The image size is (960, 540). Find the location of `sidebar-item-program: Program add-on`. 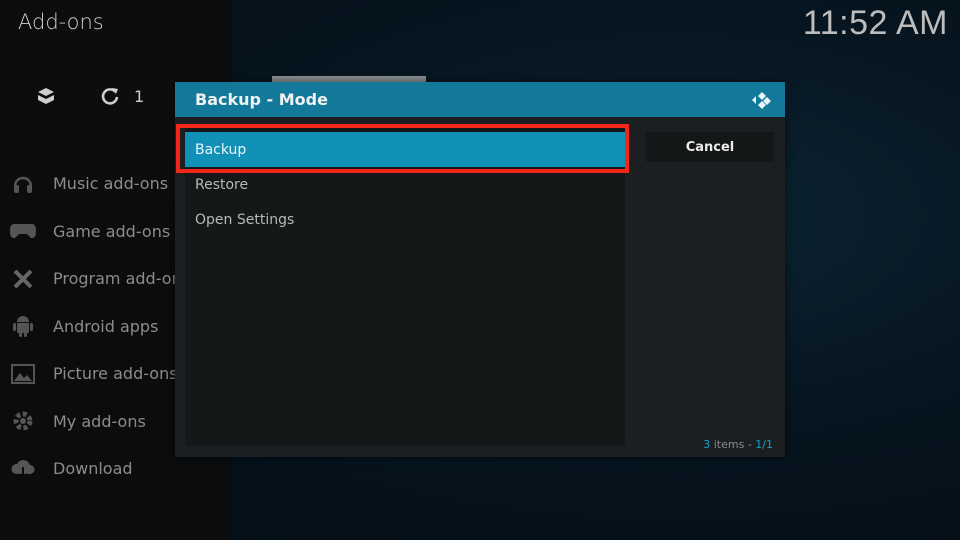

sidebar-item-program: Program add-on is located at coordinates (95, 279).